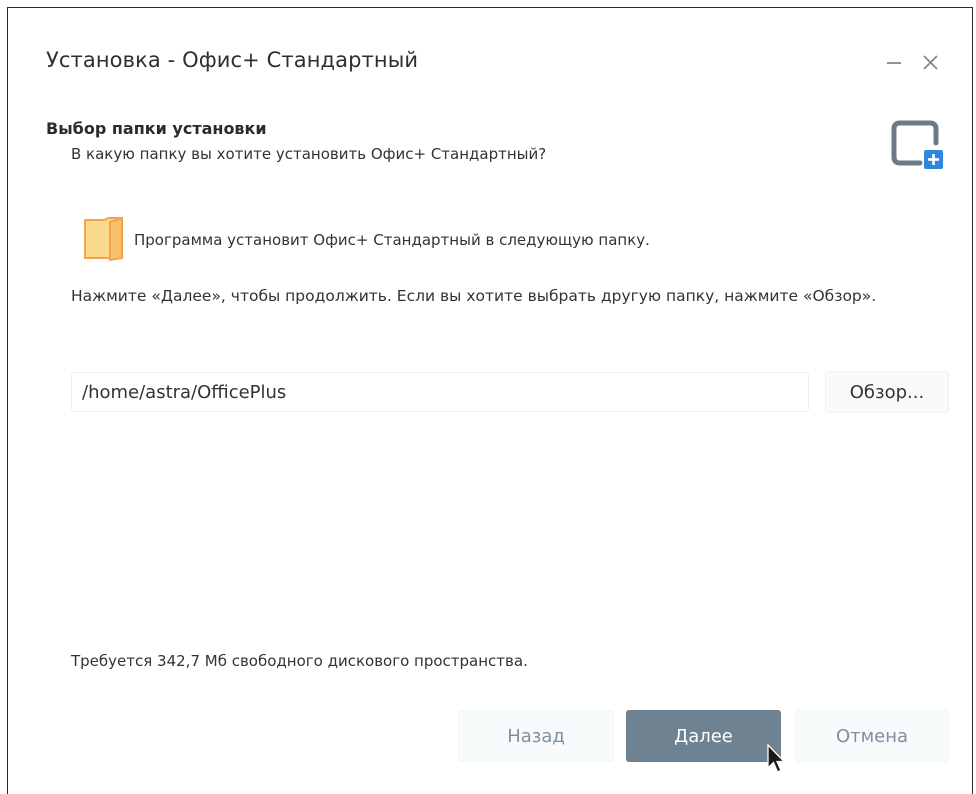 The height and width of the screenshot is (794, 976). What do you see at coordinates (918, 145) in the screenshot?
I see `install-window-plus-icon` at bounding box center [918, 145].